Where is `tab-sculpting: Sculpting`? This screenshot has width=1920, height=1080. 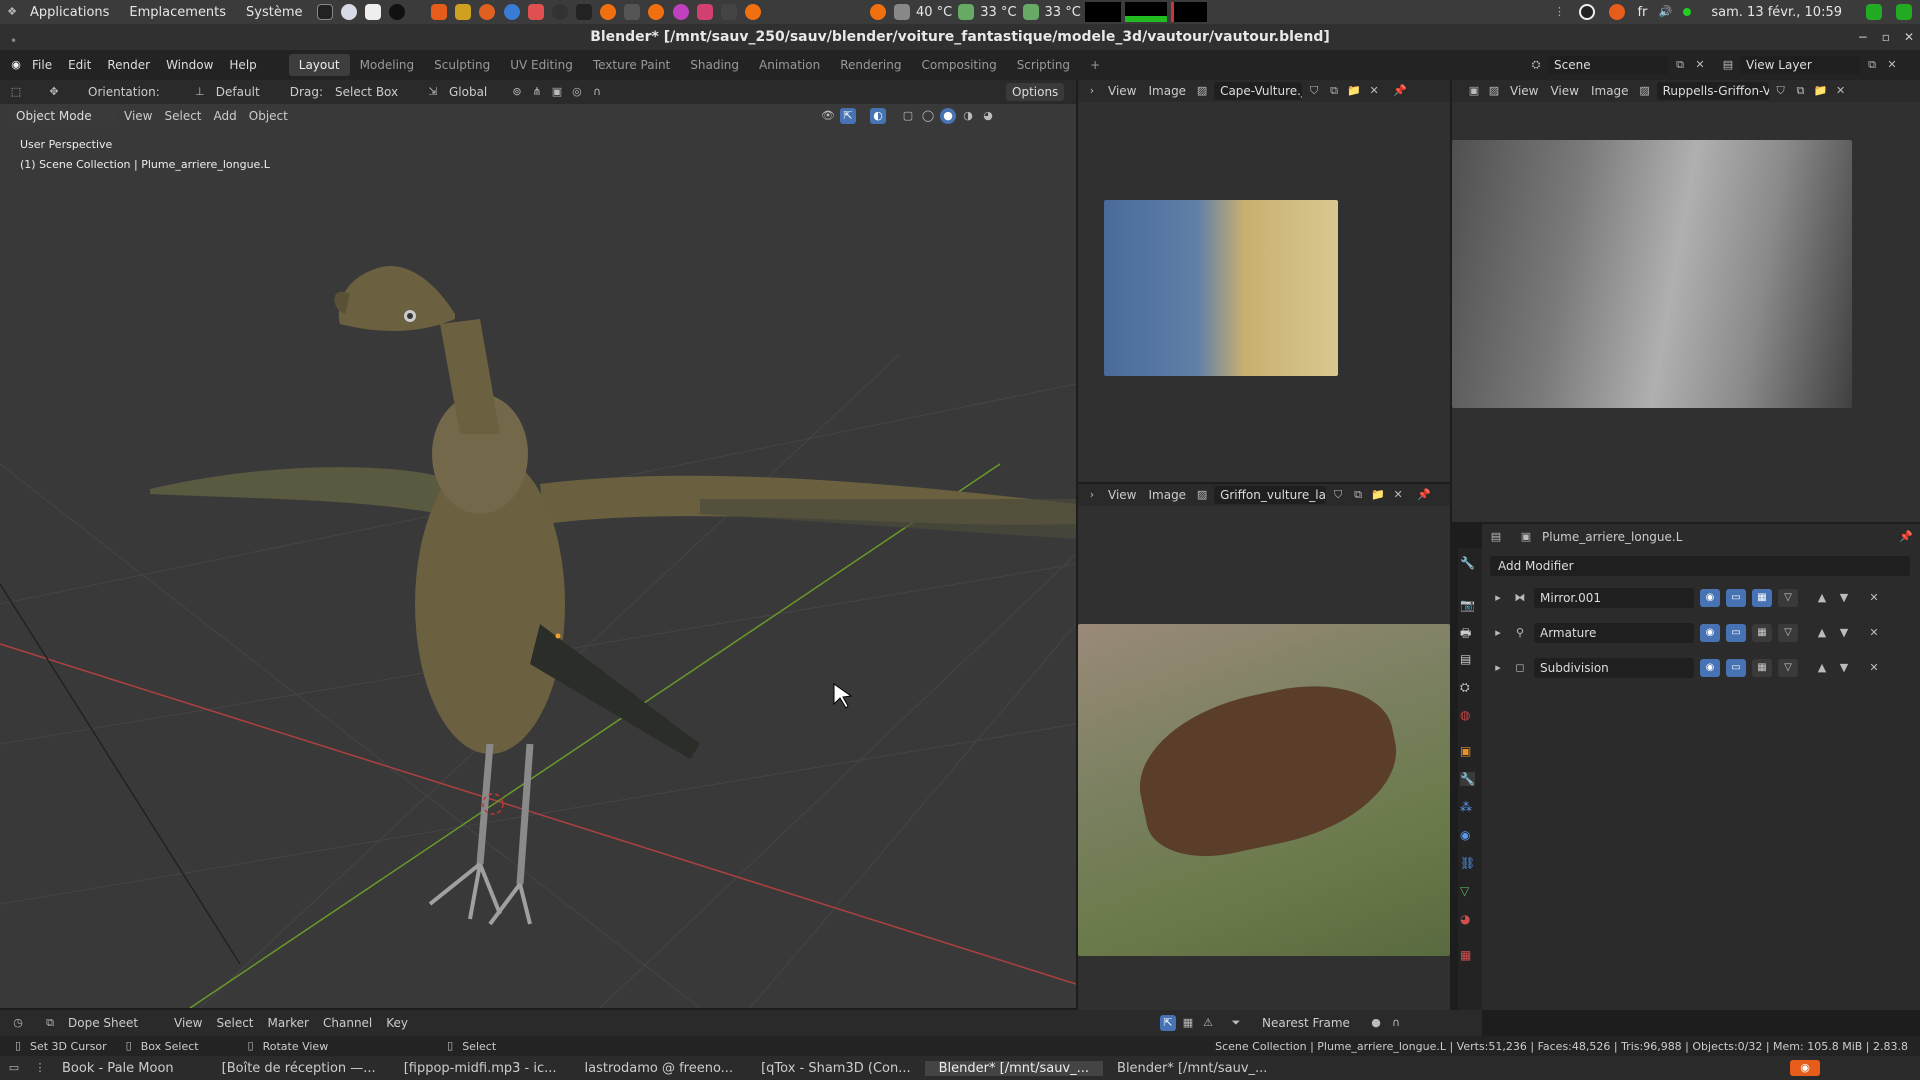 tab-sculpting: Sculpting is located at coordinates (462, 65).